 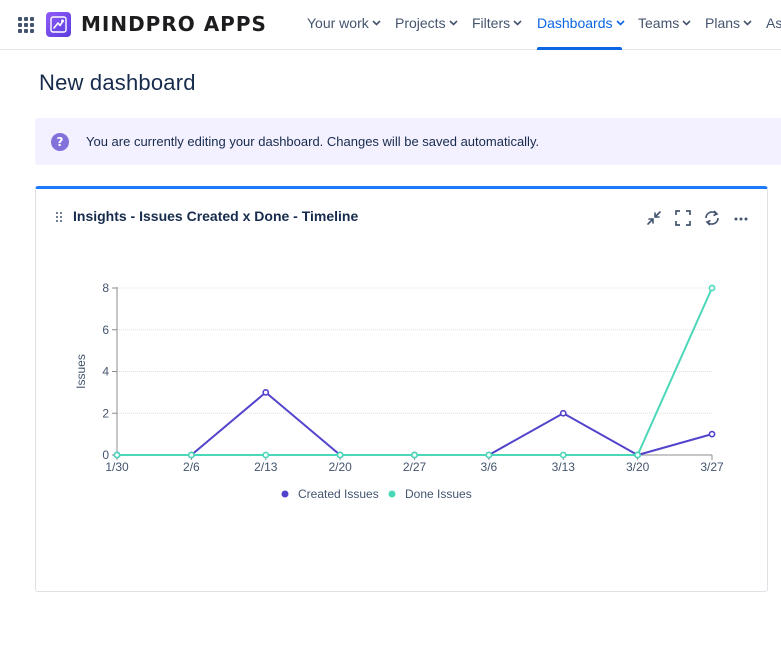 I want to click on active-tab-indicator, so click(x=579, y=48).